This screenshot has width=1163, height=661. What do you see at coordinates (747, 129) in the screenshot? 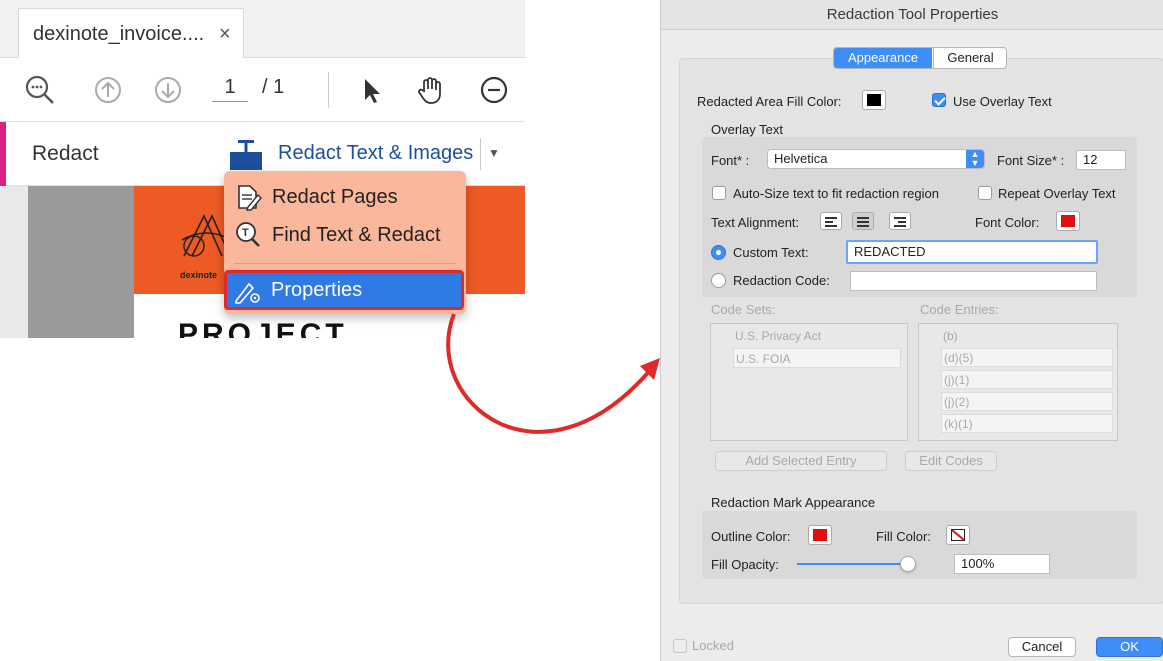
I see `overlay-section-title: Overlay Text` at bounding box center [747, 129].